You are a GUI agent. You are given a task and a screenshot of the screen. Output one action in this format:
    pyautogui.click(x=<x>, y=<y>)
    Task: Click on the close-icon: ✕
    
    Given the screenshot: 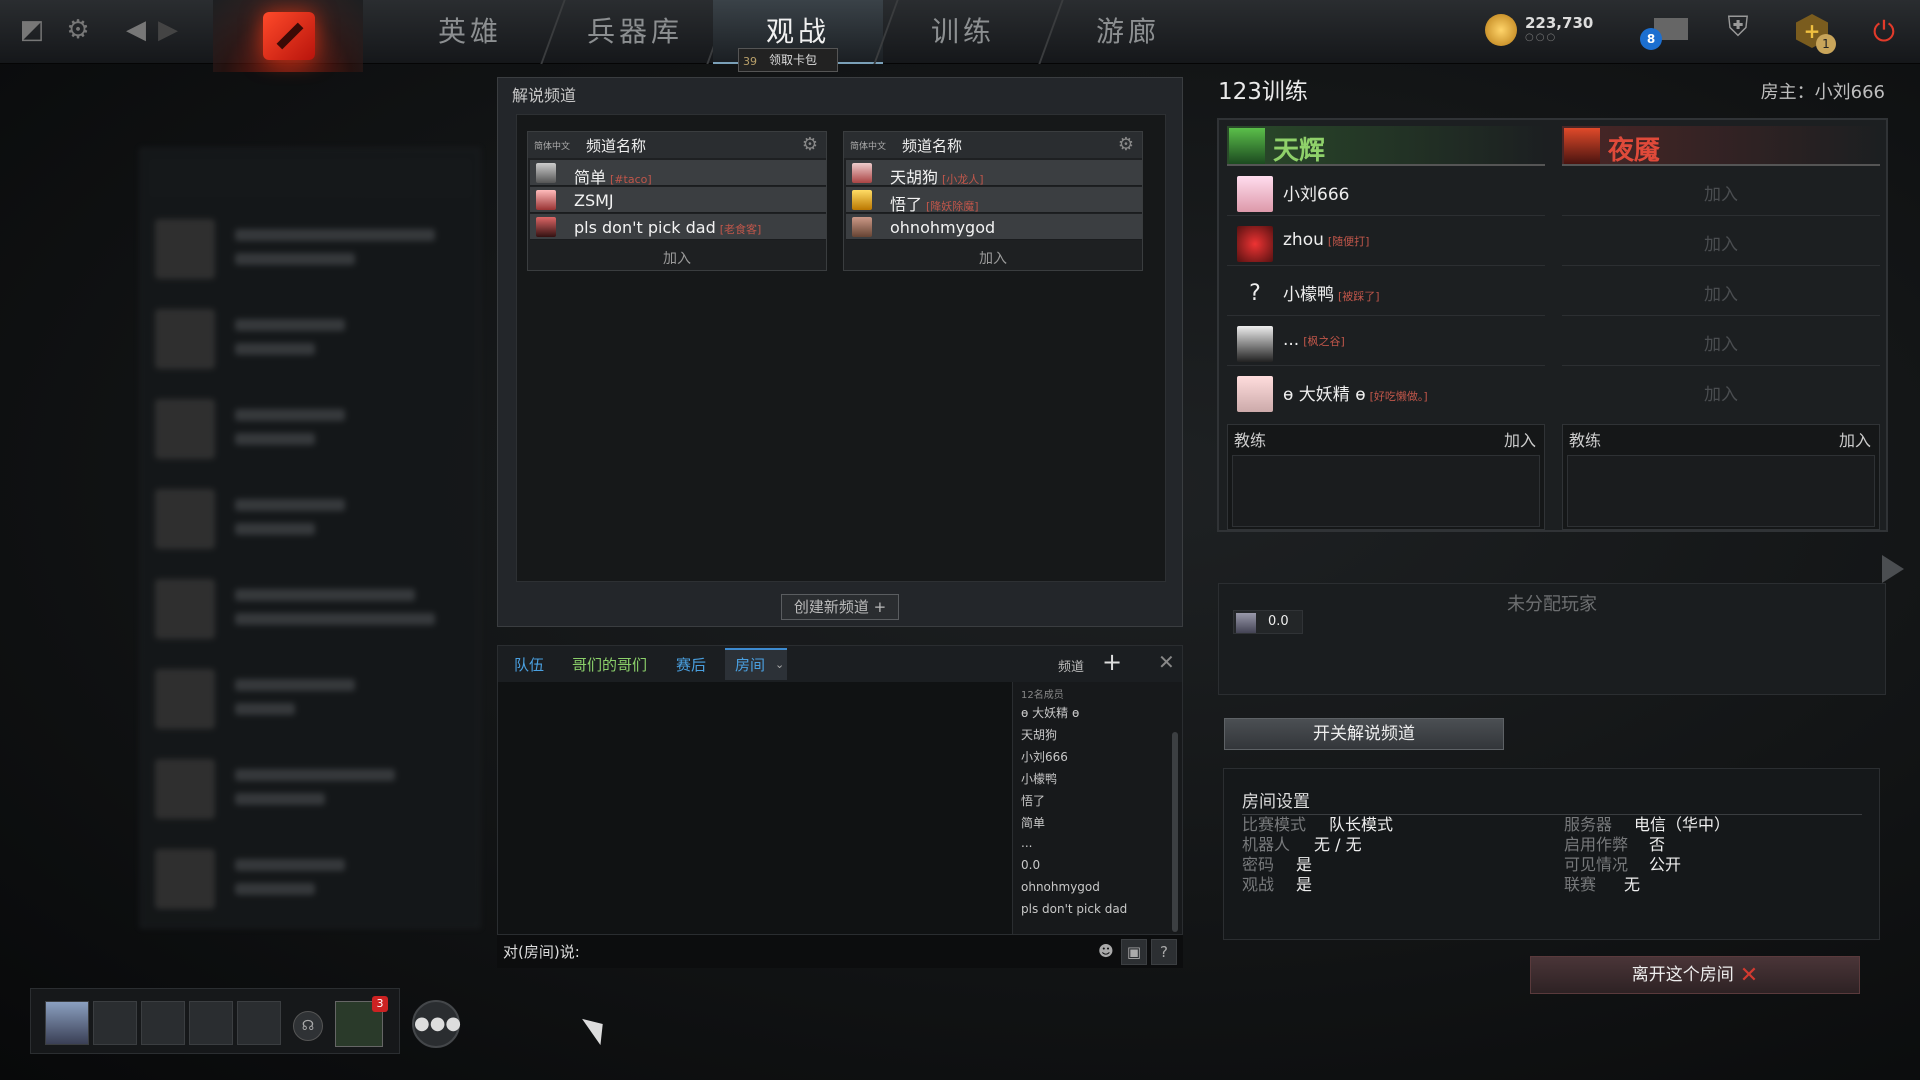 What is the action you would take?
    pyautogui.click(x=1166, y=662)
    